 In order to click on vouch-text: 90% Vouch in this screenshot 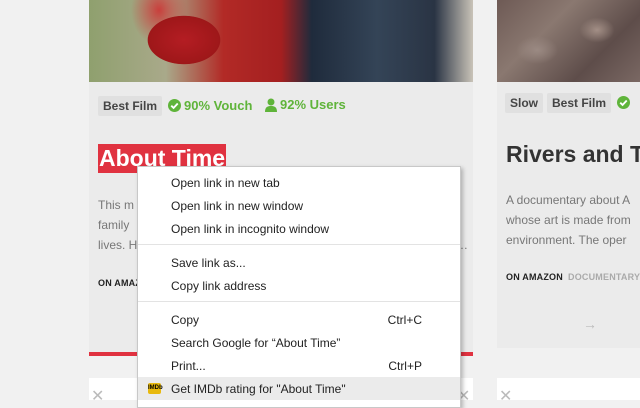, I will do `click(218, 105)`.